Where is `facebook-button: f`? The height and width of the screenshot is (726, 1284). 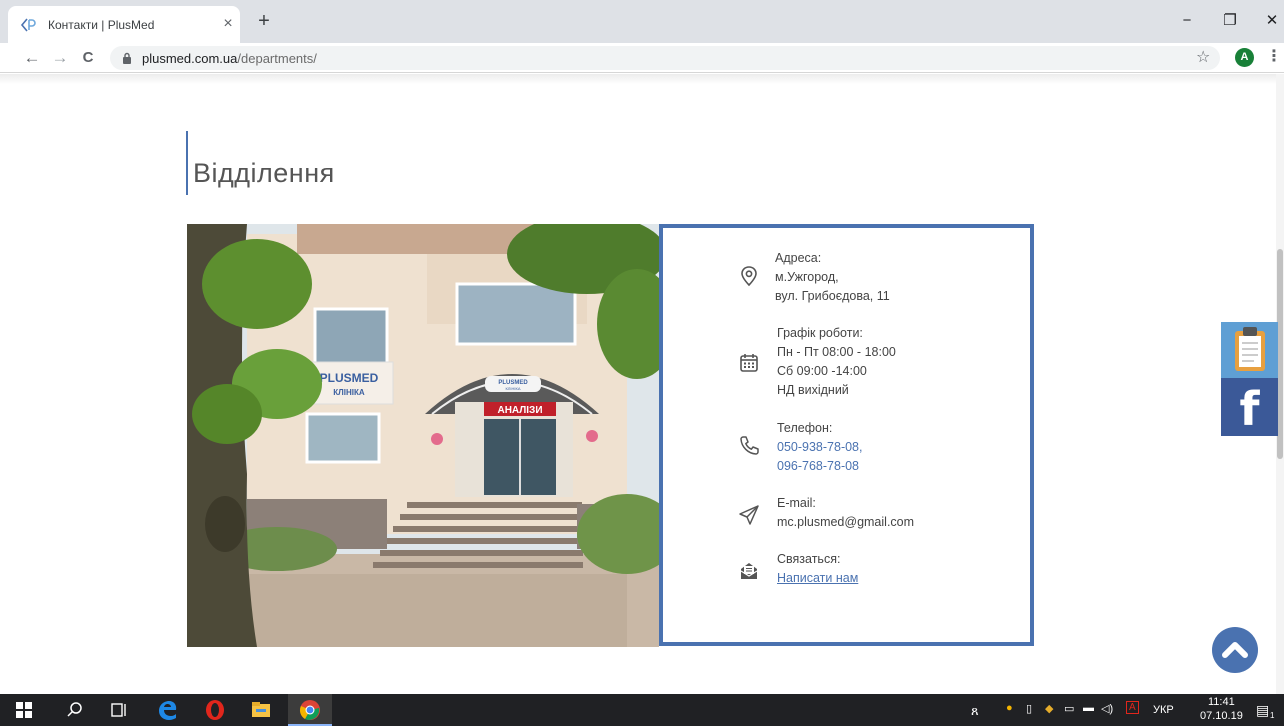 facebook-button: f is located at coordinates (1249, 407).